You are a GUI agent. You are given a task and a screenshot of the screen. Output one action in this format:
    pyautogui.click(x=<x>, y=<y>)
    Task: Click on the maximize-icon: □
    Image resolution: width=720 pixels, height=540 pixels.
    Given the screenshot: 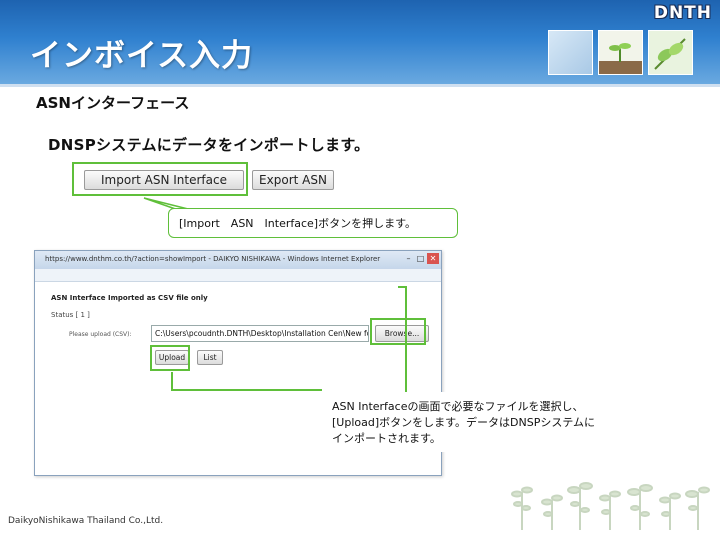 What is the action you would take?
    pyautogui.click(x=420, y=258)
    